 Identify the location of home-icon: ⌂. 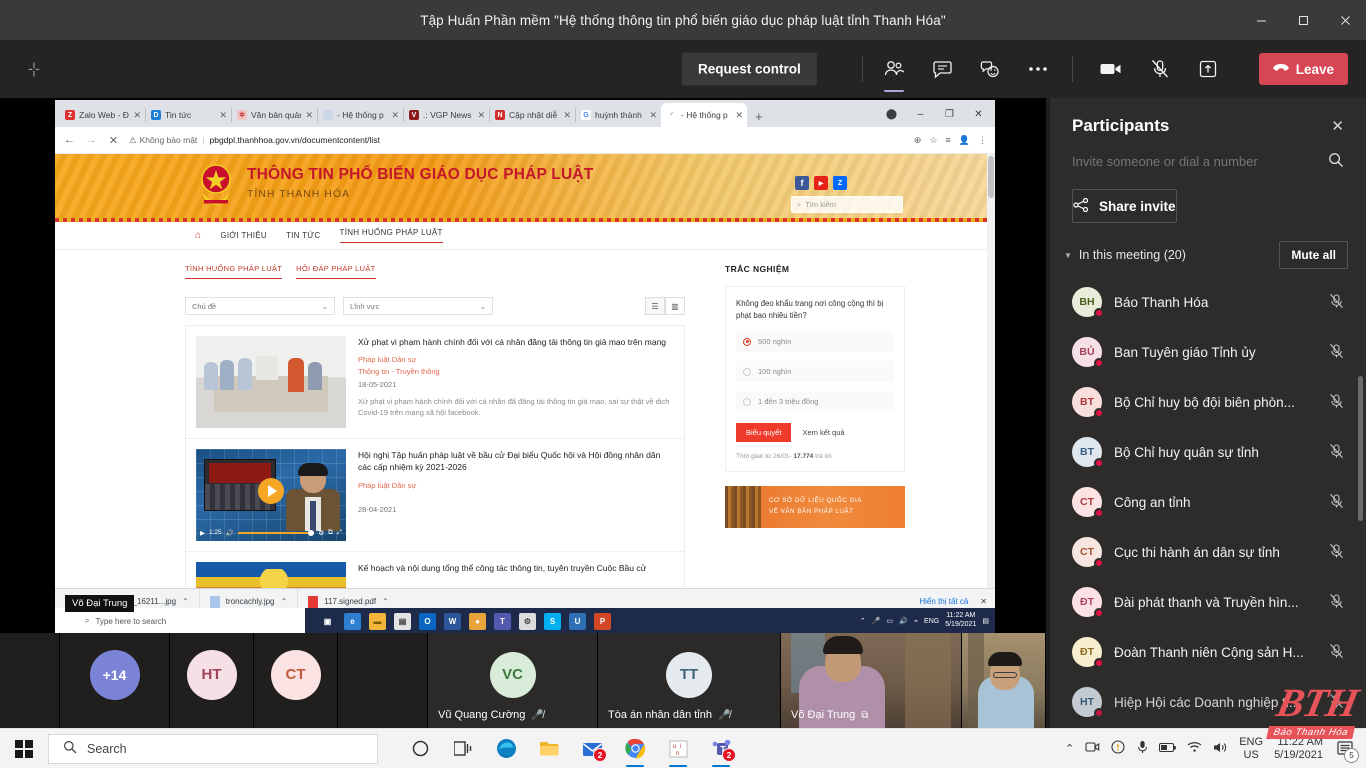
(198, 235).